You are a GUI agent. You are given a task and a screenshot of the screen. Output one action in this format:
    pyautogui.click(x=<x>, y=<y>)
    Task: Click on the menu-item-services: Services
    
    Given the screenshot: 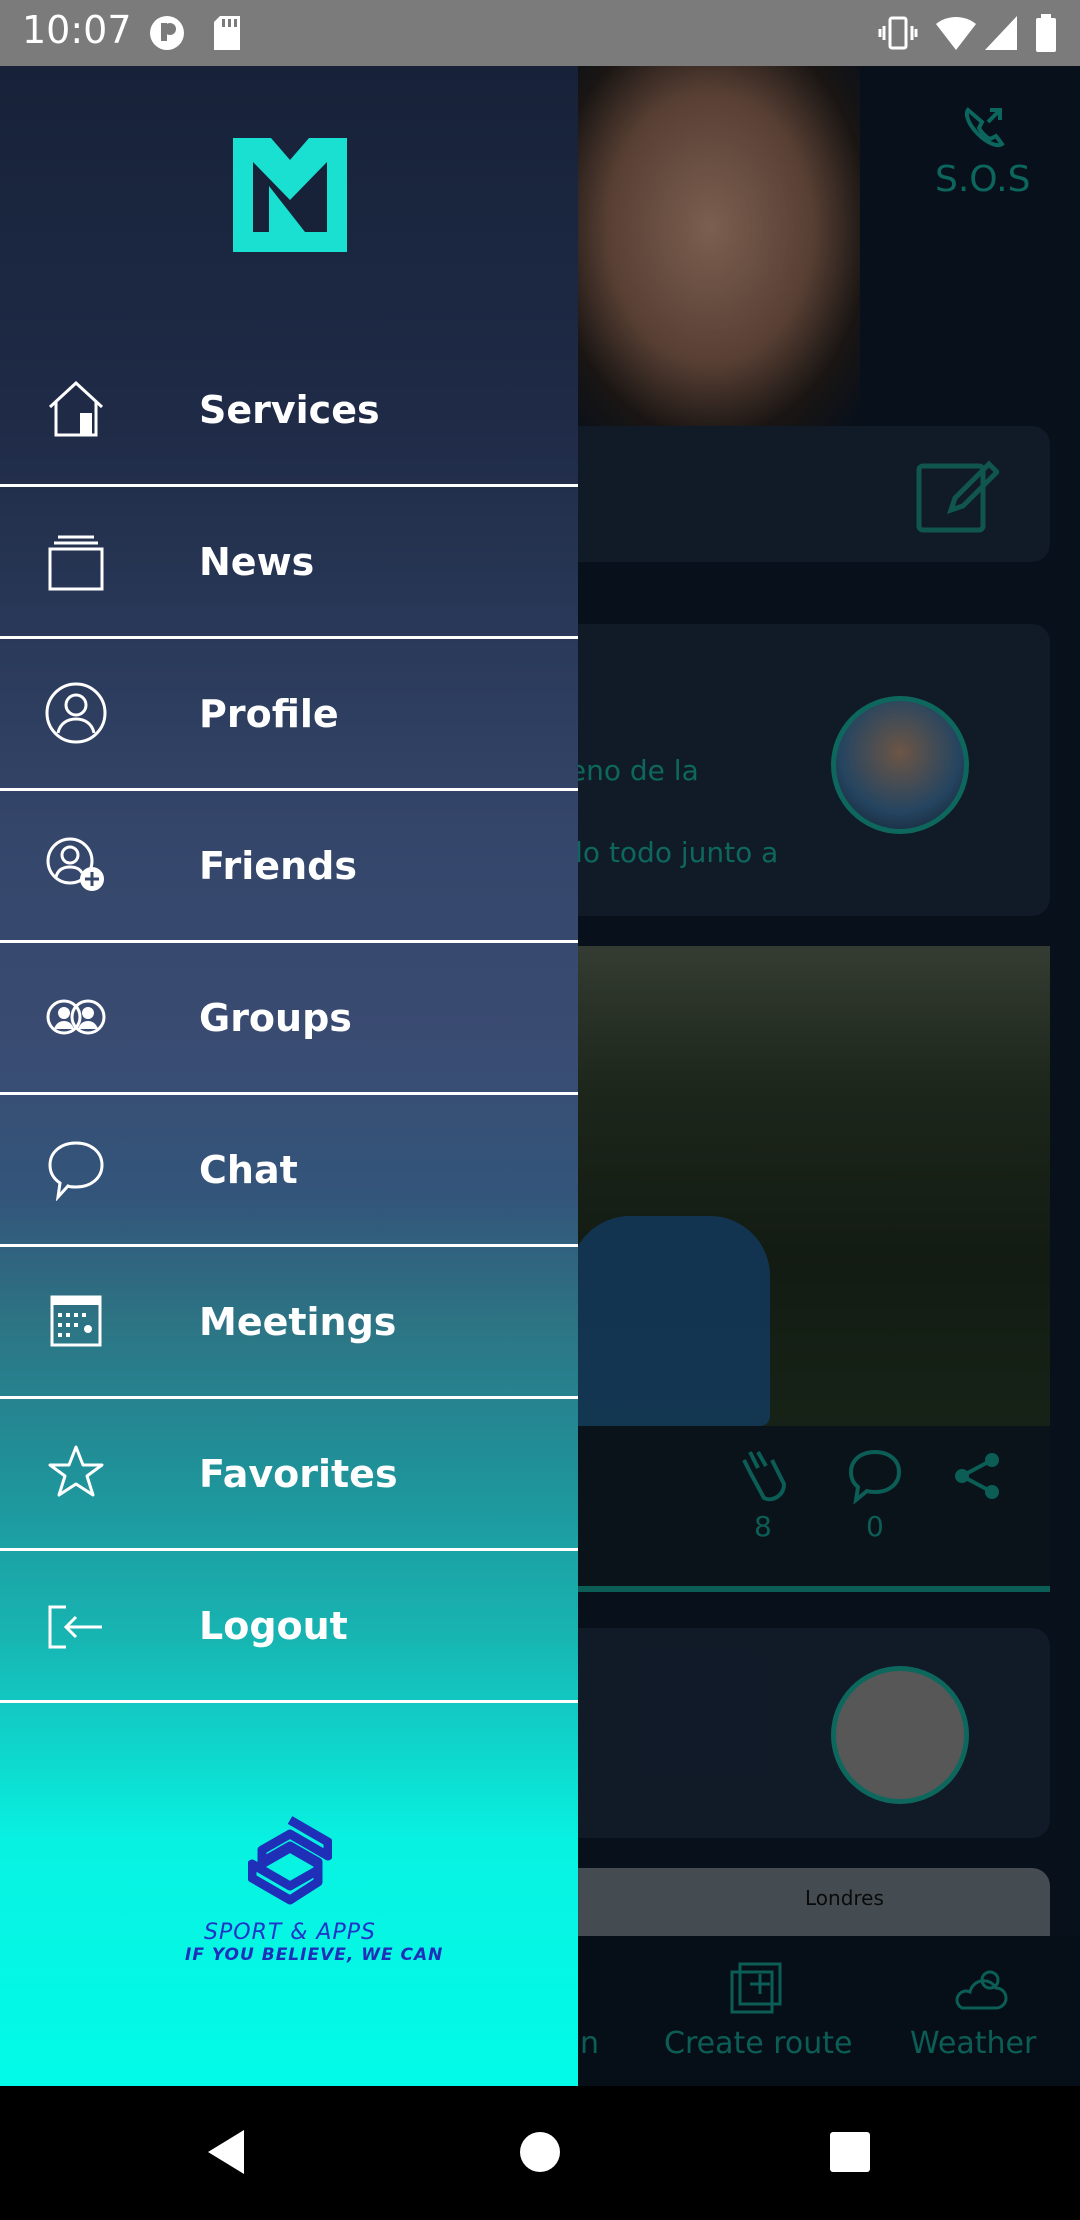 What is the action you would take?
    pyautogui.click(x=289, y=411)
    